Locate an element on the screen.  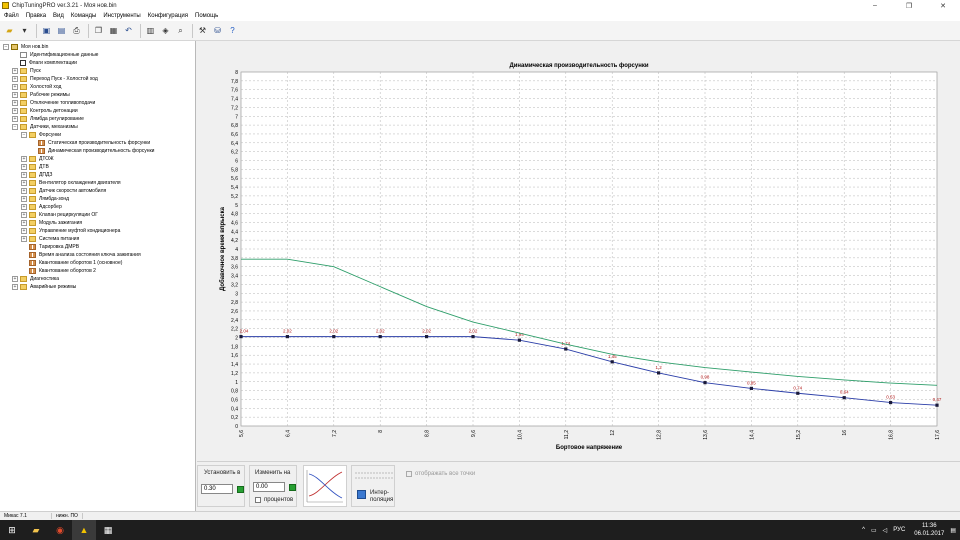
tree-item: + Адсорбер is located at coordinates (41, 207).